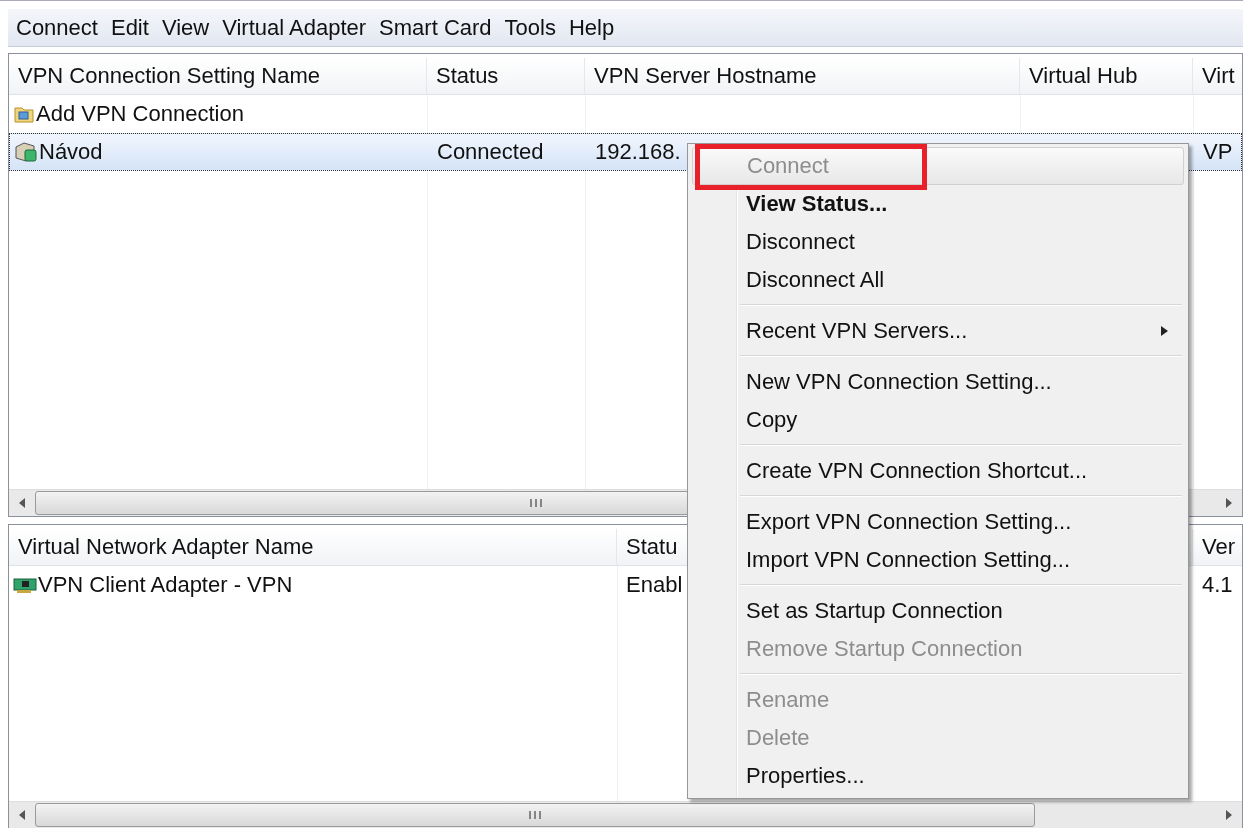 The image size is (1243, 836). What do you see at coordinates (594, 27) in the screenshot?
I see `menu-item: Help` at bounding box center [594, 27].